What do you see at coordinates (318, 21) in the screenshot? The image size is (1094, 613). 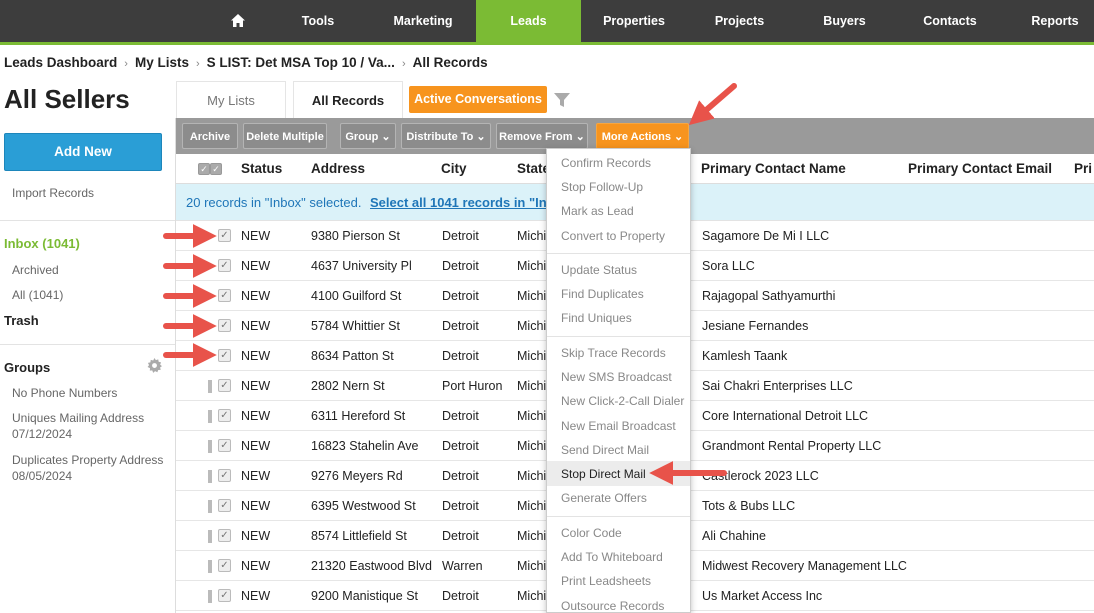 I see `nav-tools: Tools` at bounding box center [318, 21].